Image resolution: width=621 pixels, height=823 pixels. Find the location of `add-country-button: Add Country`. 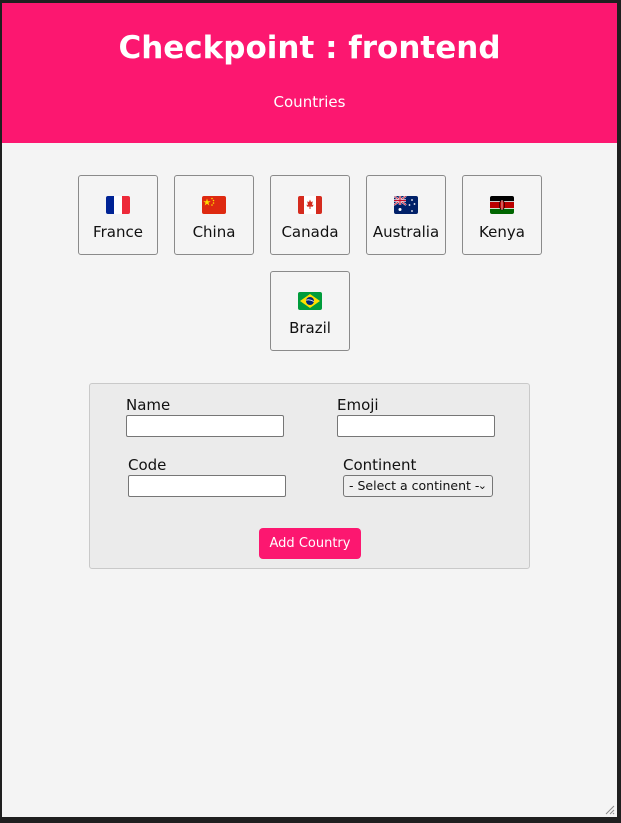

add-country-button: Add Country is located at coordinates (310, 543).